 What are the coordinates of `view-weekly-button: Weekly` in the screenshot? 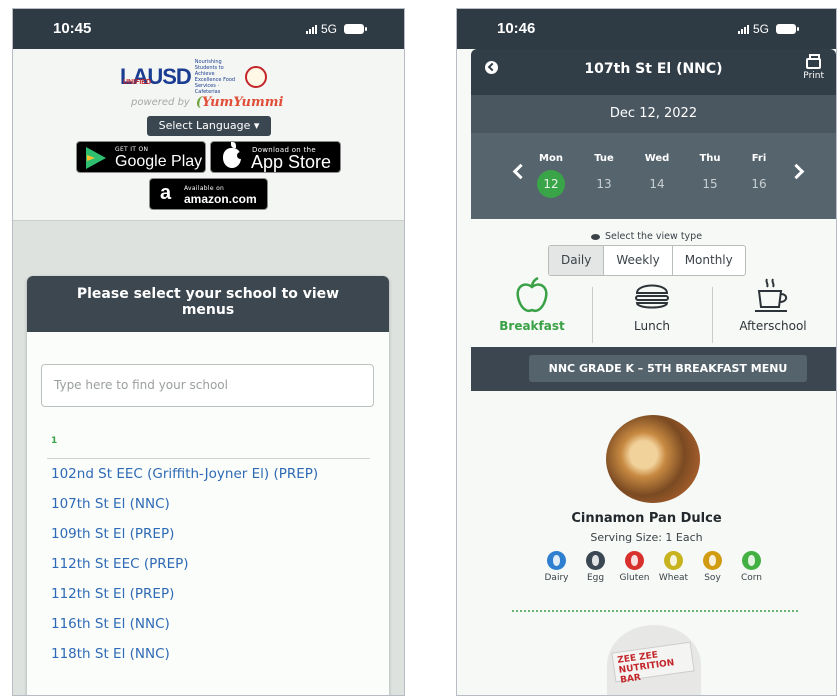 It's located at (638, 260).